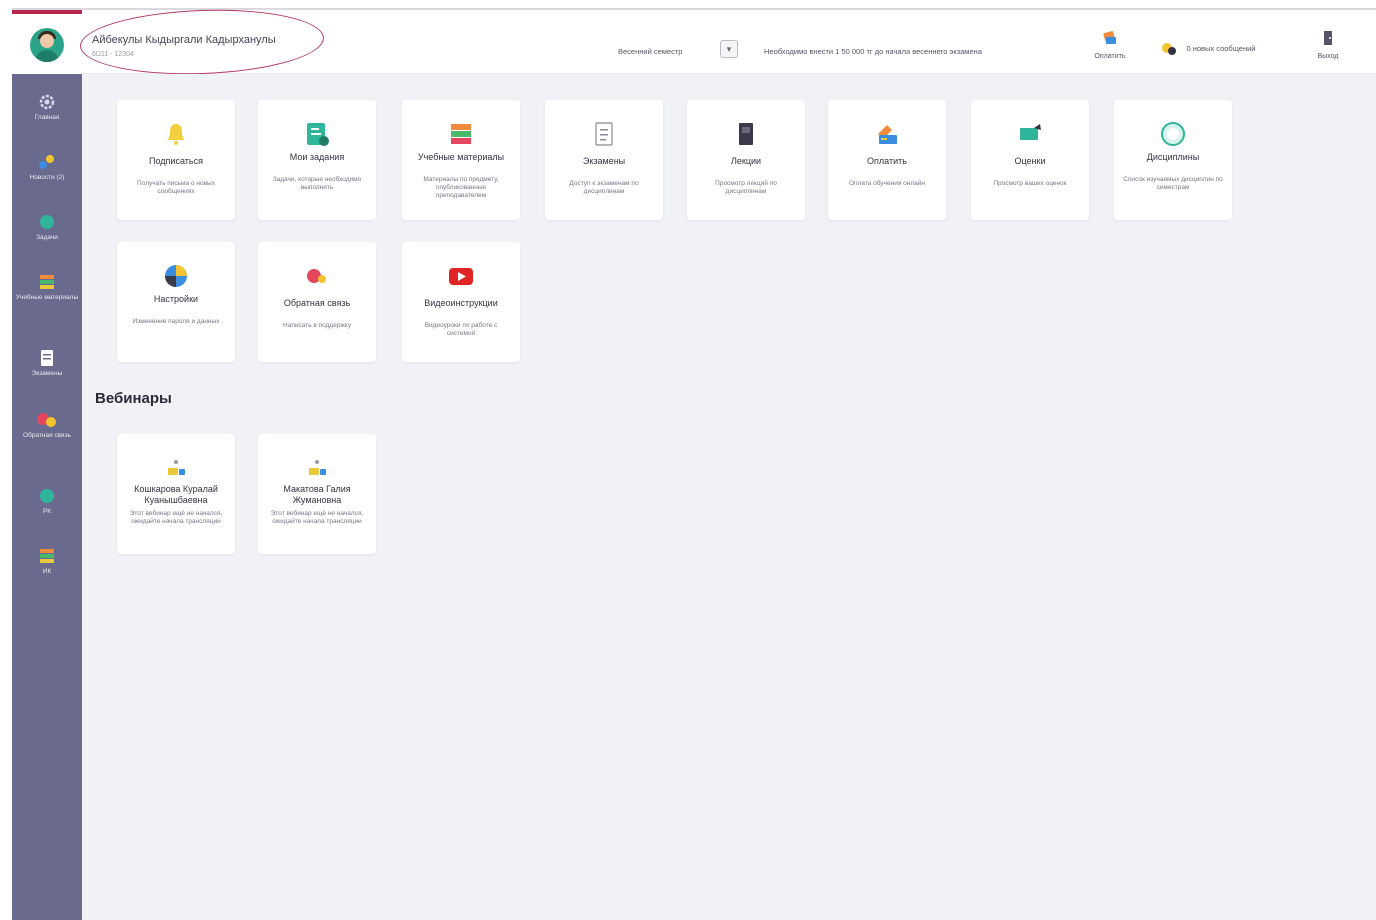 Image resolution: width=1376 pixels, height=920 pixels. Describe the element at coordinates (1328, 47) in the screenshot. I see `exit-button: Выход` at that location.